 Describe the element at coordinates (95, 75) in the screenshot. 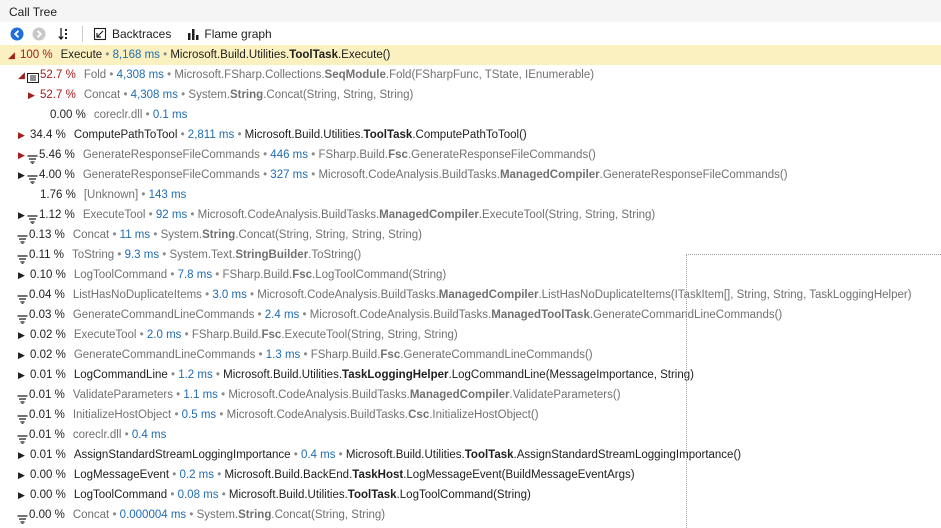

I see `function-name: Fold` at that location.